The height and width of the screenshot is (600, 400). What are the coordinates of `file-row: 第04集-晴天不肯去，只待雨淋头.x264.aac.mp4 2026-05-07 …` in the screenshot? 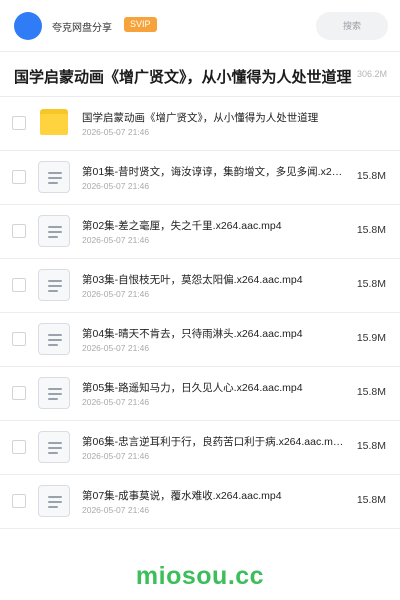 It's located at (200, 340).